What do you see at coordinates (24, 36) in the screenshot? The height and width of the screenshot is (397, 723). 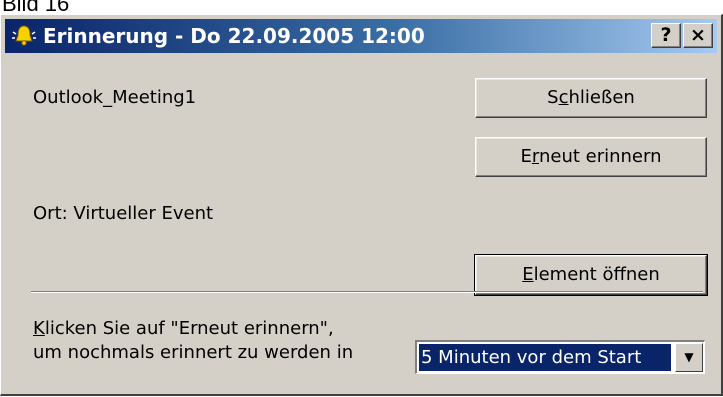 I see `bell-icon` at bounding box center [24, 36].